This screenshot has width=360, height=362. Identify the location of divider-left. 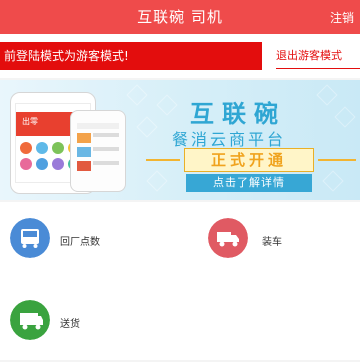
(163, 160).